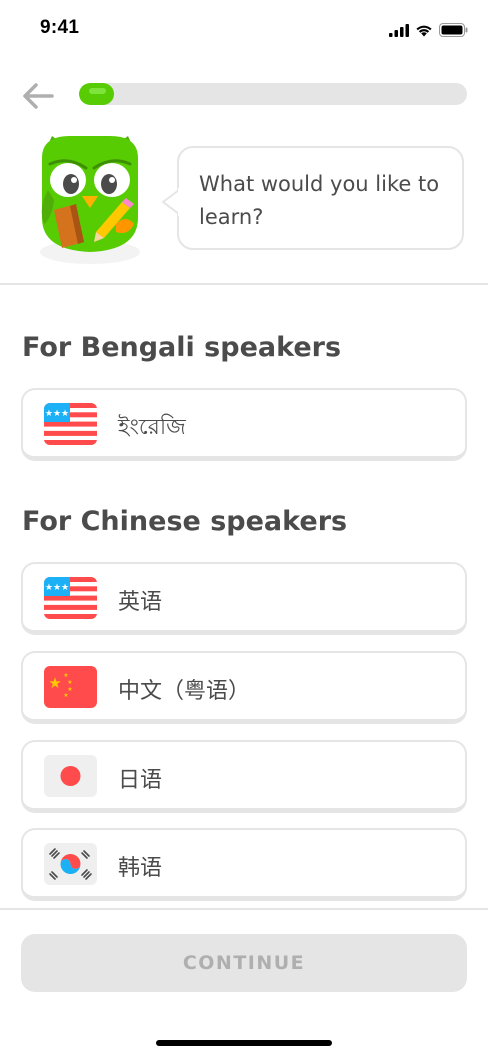 This screenshot has width=488, height=1056. Describe the element at coordinates (244, 598) in the screenshot. I see `language-option-english-chinese: ★★★ 英语` at that location.